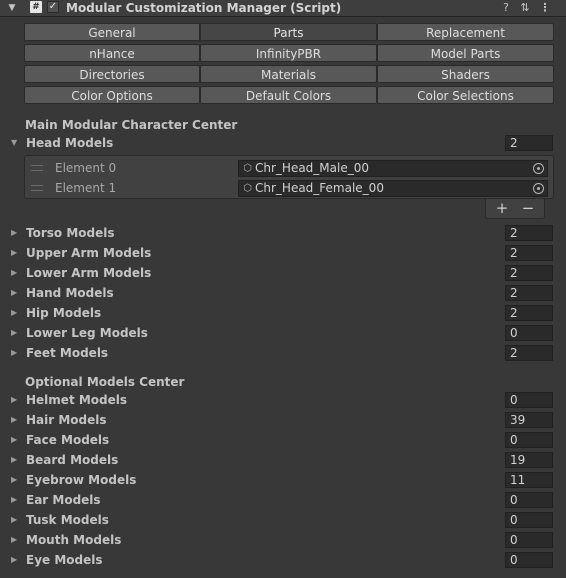 This screenshot has width=566, height=578. Describe the element at coordinates (12, 8) in the screenshot. I see `foldout-arrow-icon: ▼` at that location.